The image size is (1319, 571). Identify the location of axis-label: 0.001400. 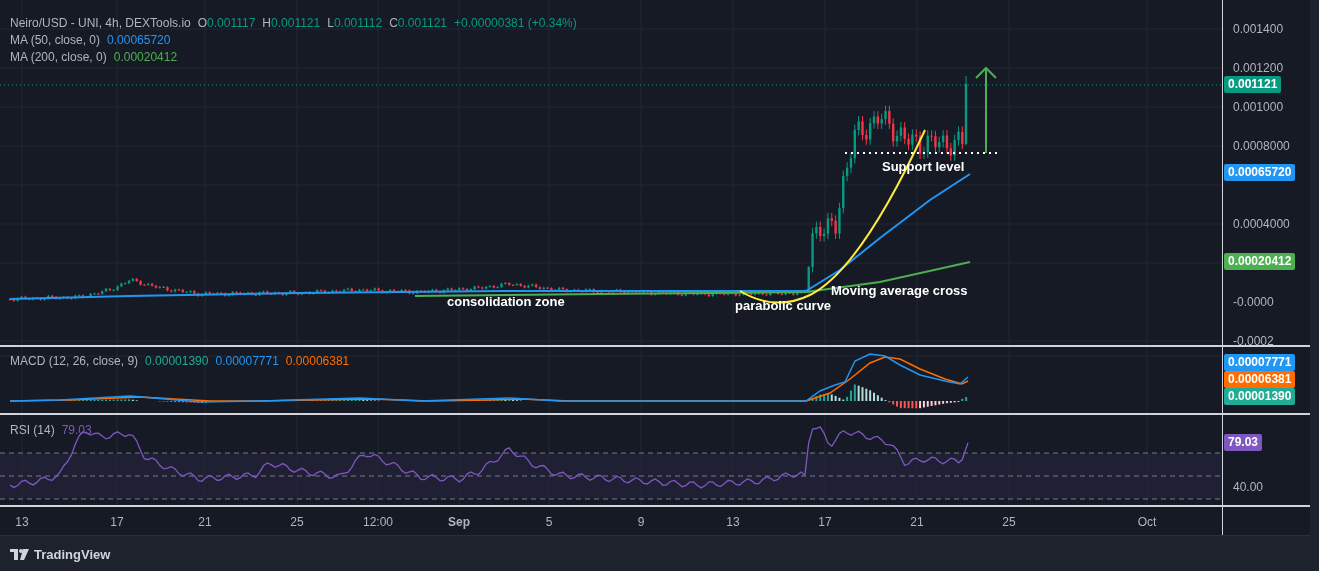
(1258, 29).